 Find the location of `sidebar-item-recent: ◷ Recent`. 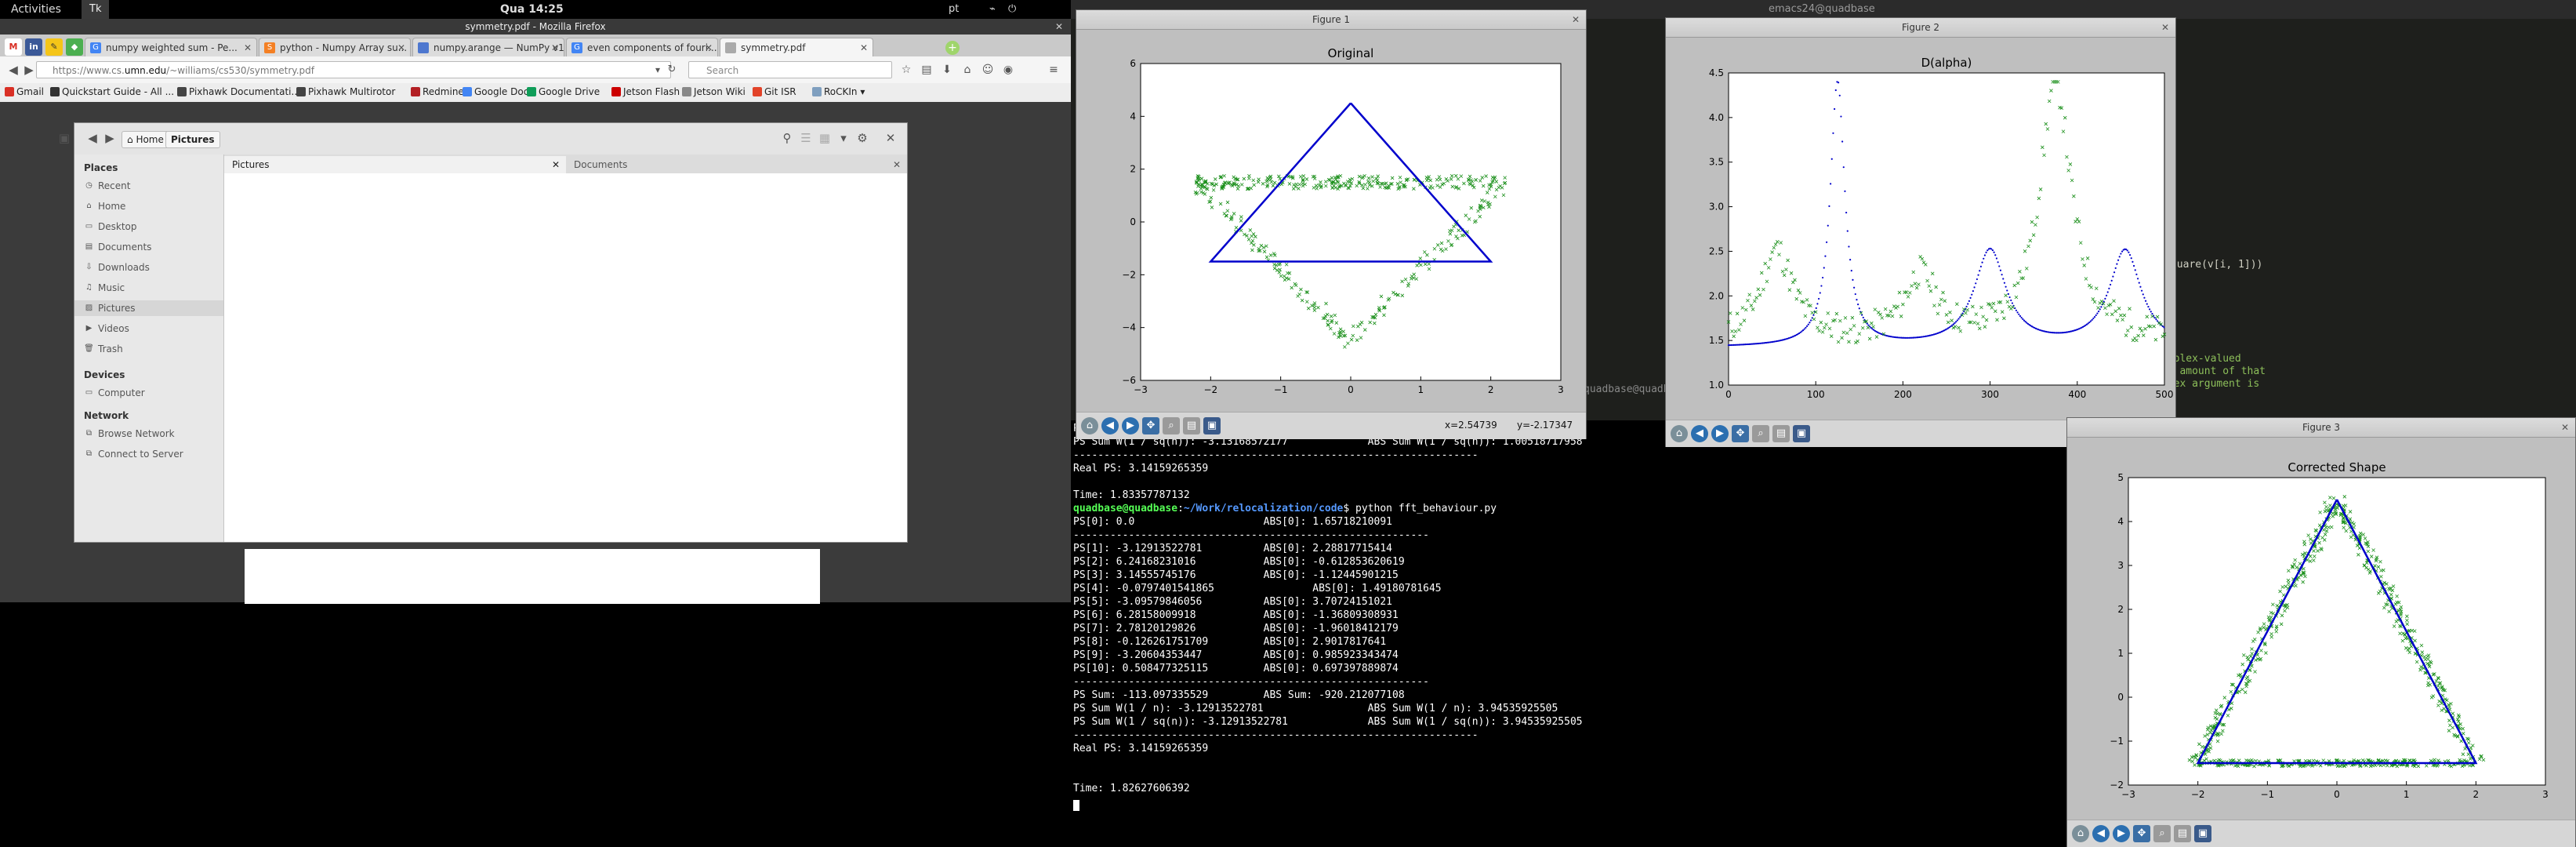

sidebar-item-recent: ◷ Recent is located at coordinates (150, 186).